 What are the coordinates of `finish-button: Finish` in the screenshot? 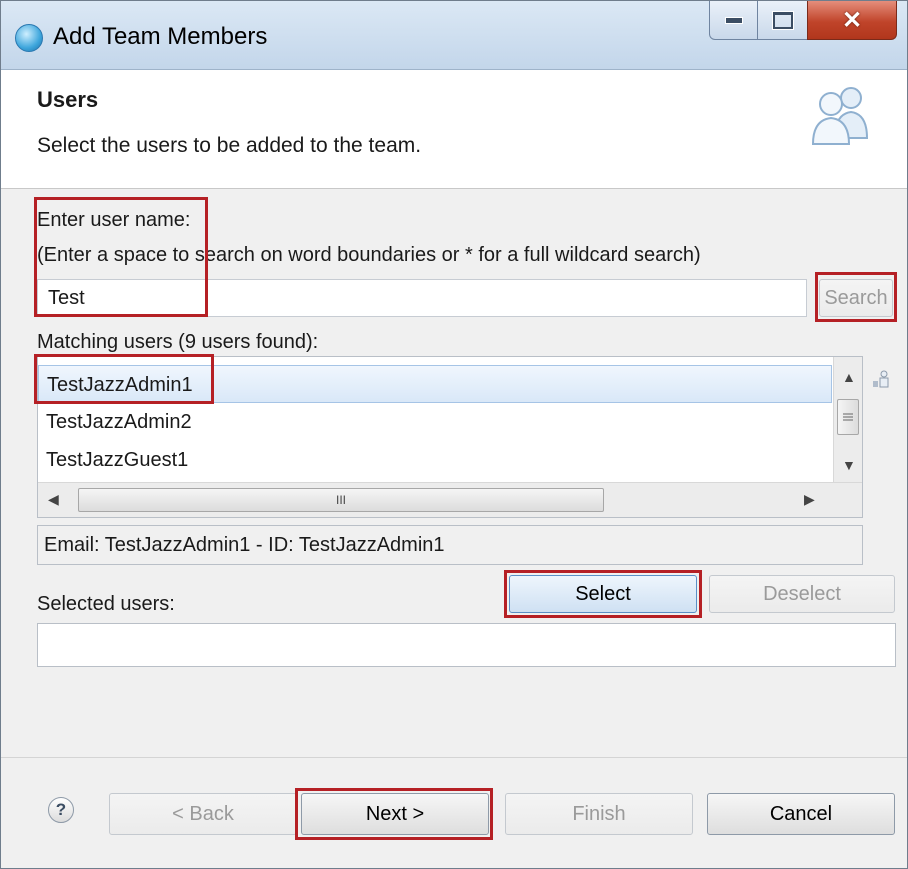 It's located at (599, 814).